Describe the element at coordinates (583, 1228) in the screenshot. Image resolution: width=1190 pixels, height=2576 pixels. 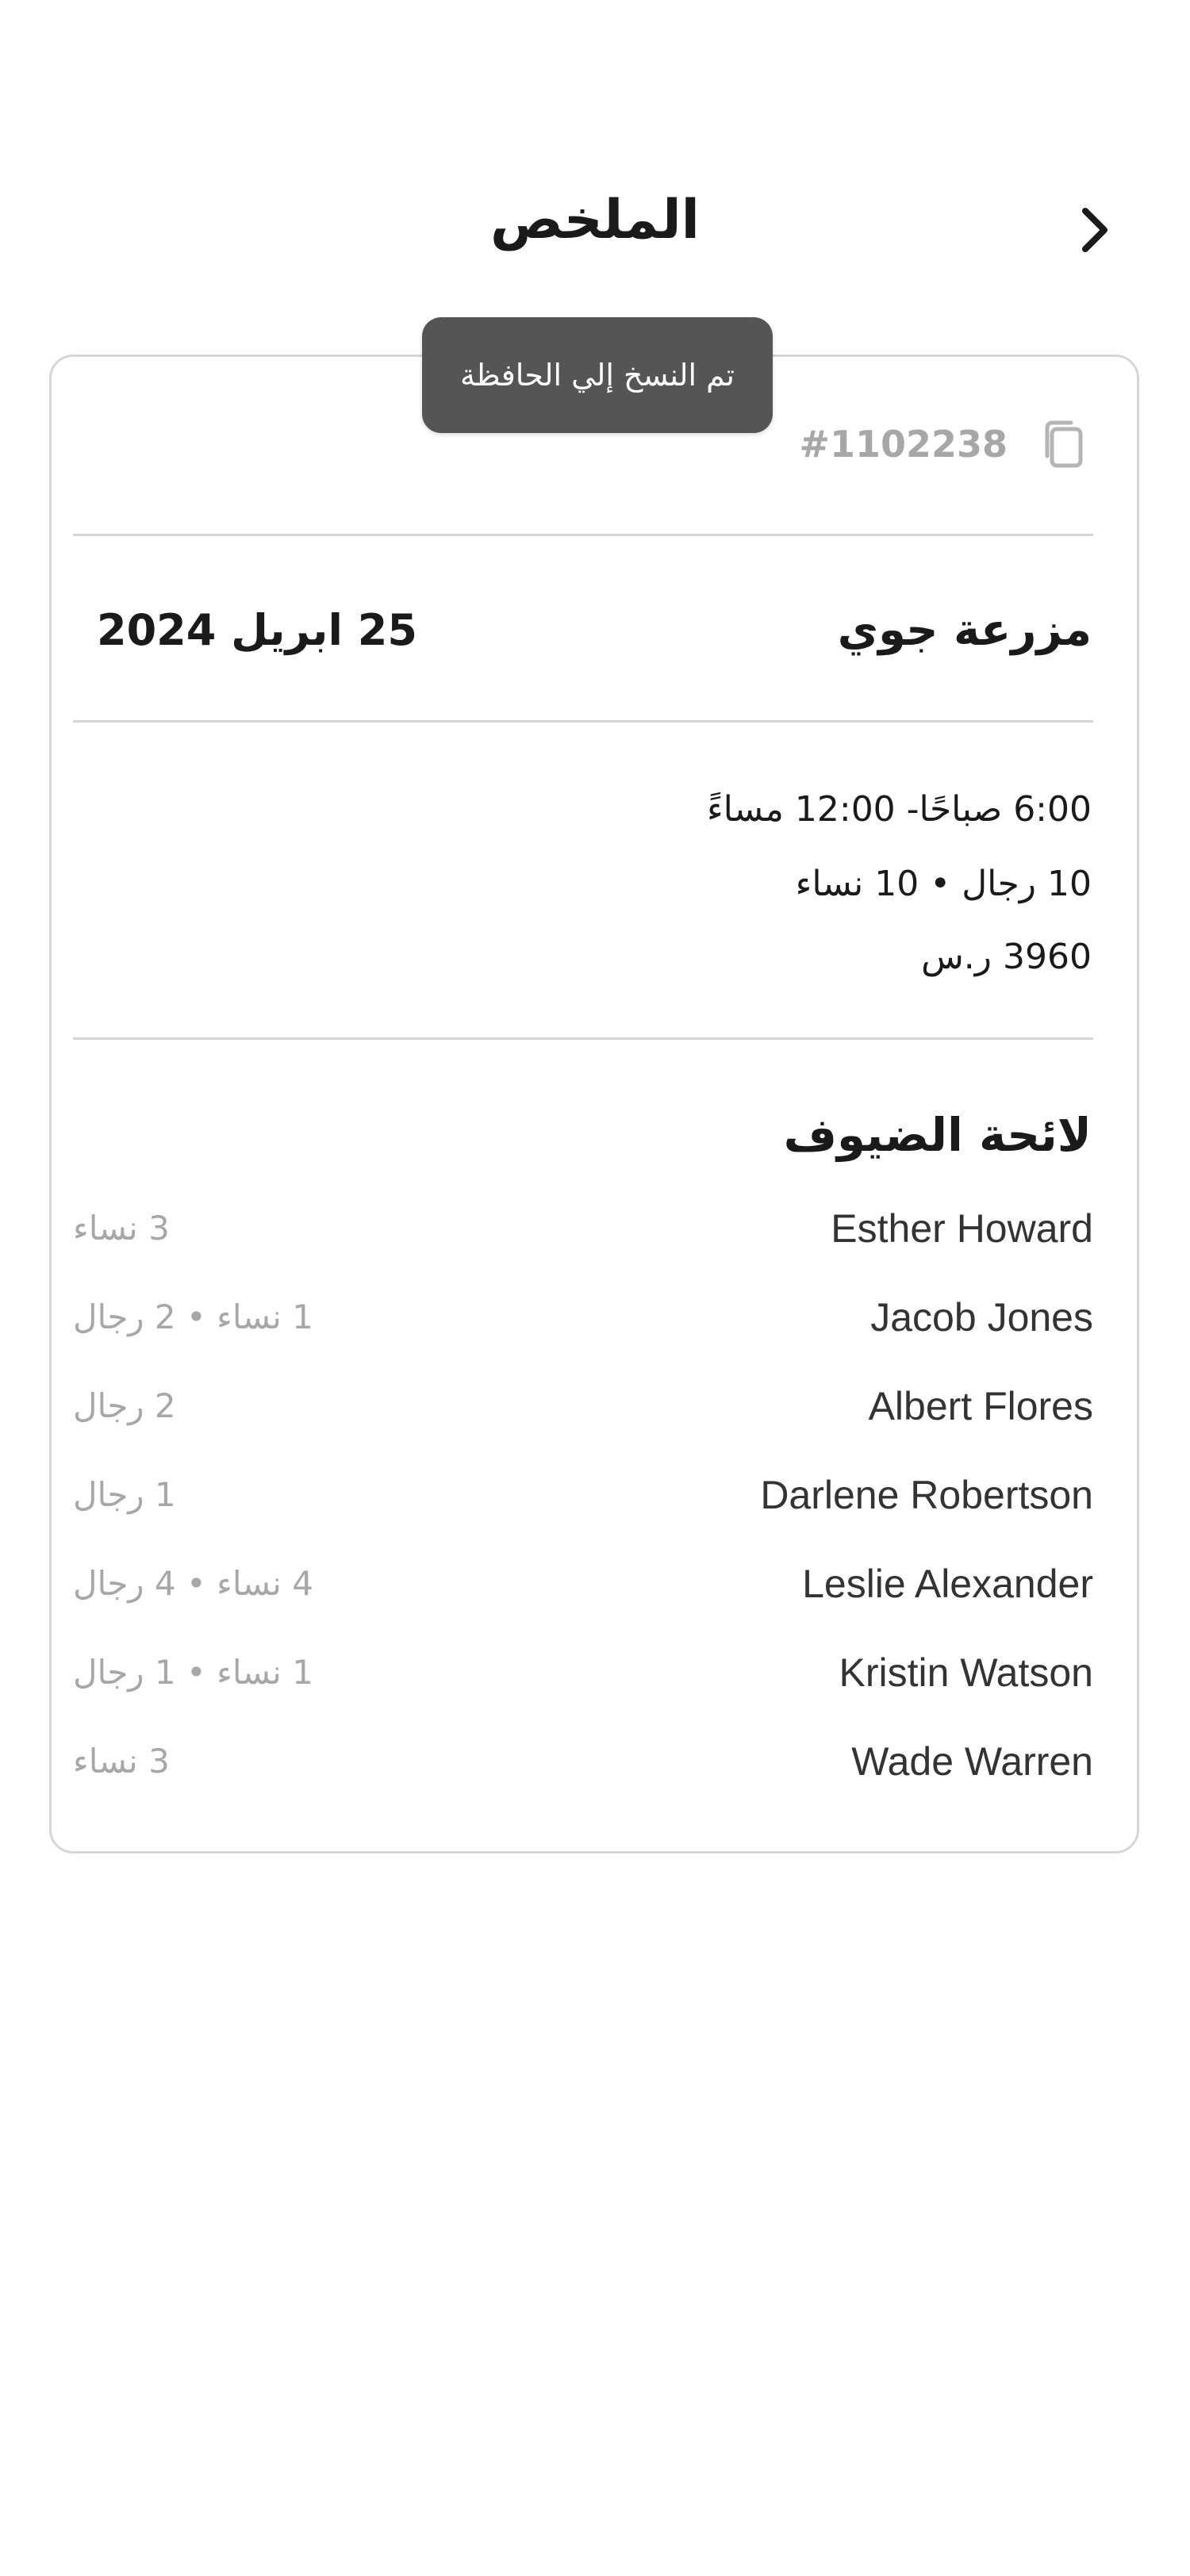
I see `list-item: Esther Howard 3 نساء` at that location.